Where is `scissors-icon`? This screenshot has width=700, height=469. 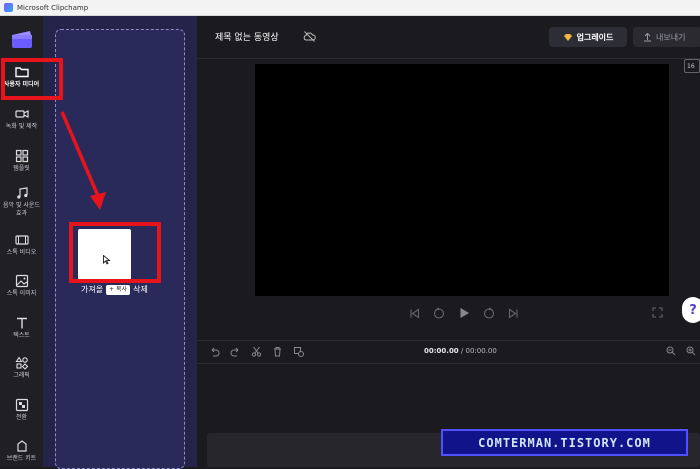 scissors-icon is located at coordinates (256, 351).